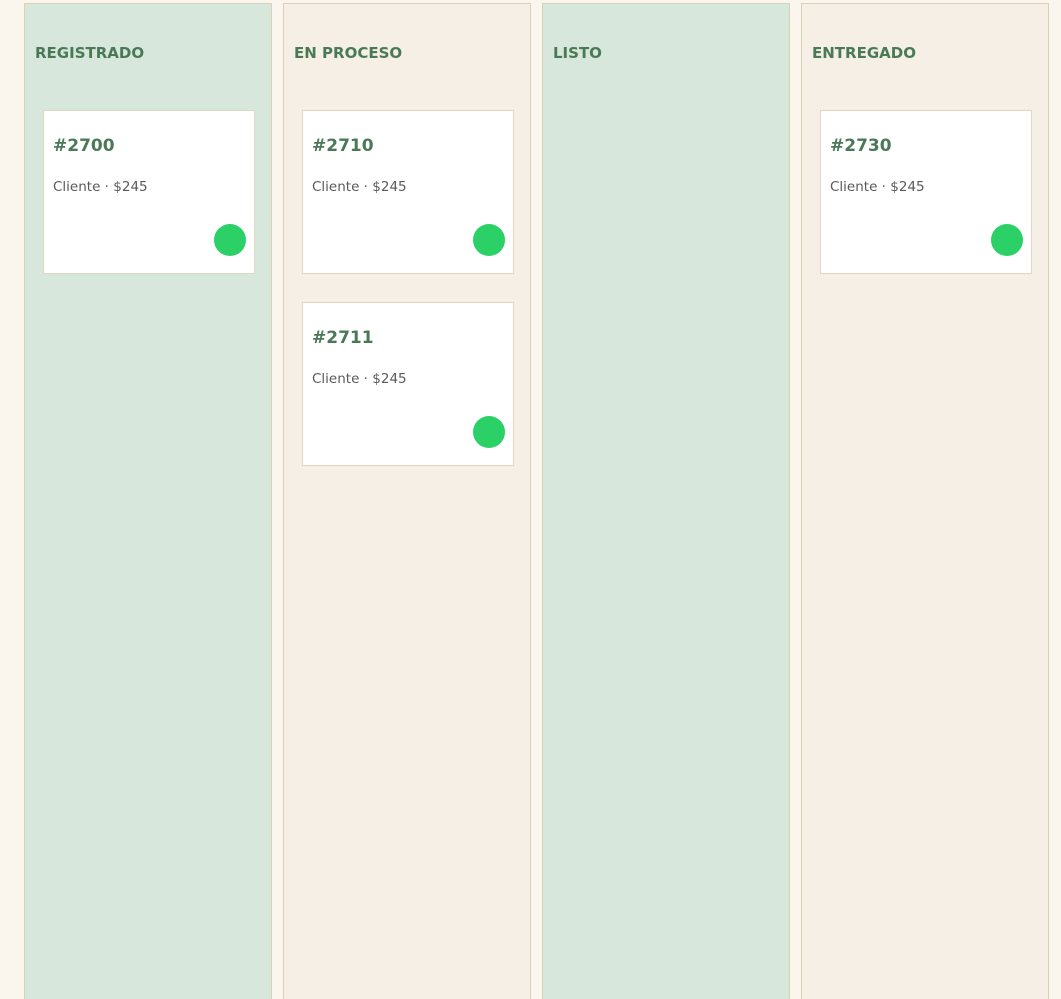 The width and height of the screenshot is (1061, 999). Describe the element at coordinates (577, 53) in the screenshot. I see `column-title: LISTO` at that location.